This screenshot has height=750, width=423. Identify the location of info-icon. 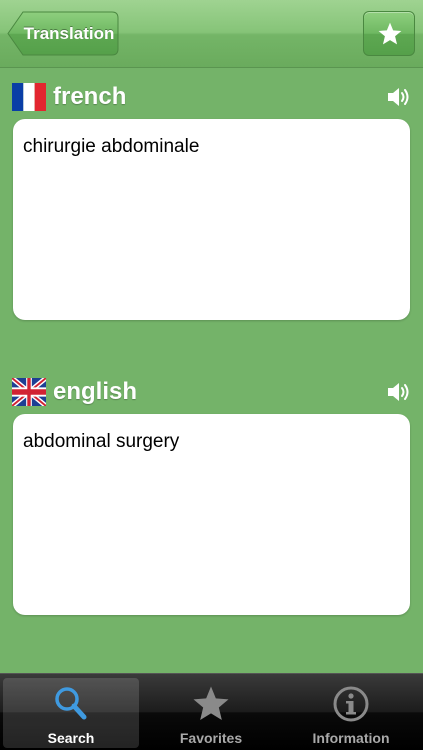
(351, 704).